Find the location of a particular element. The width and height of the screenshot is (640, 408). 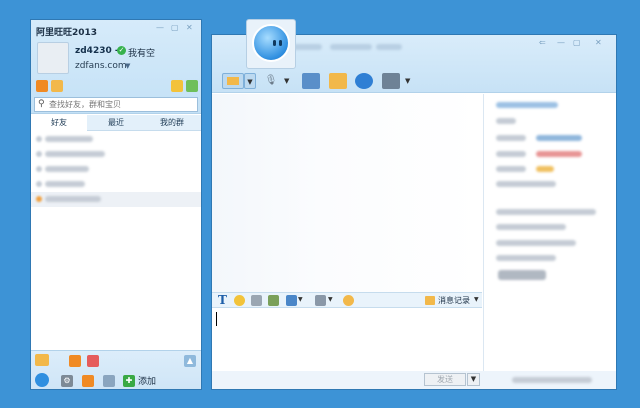

search-input is located at coordinates (122, 104).